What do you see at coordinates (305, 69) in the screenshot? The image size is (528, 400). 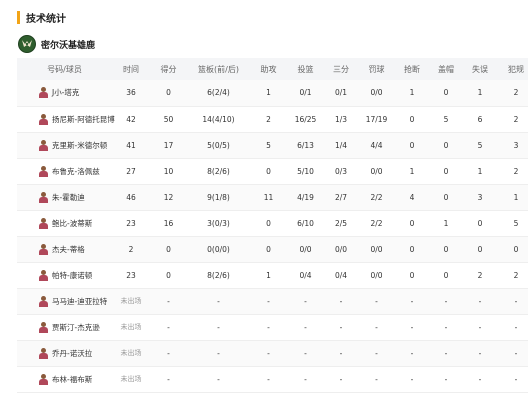 I see `col-header-field-goals: 投篮` at bounding box center [305, 69].